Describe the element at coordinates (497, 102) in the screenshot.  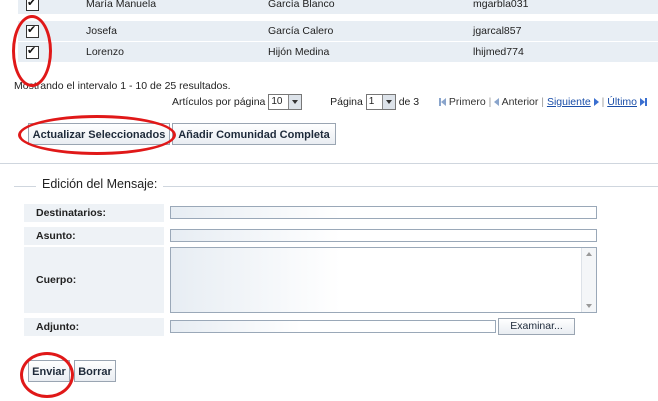
I see `prev-page-icon` at that location.